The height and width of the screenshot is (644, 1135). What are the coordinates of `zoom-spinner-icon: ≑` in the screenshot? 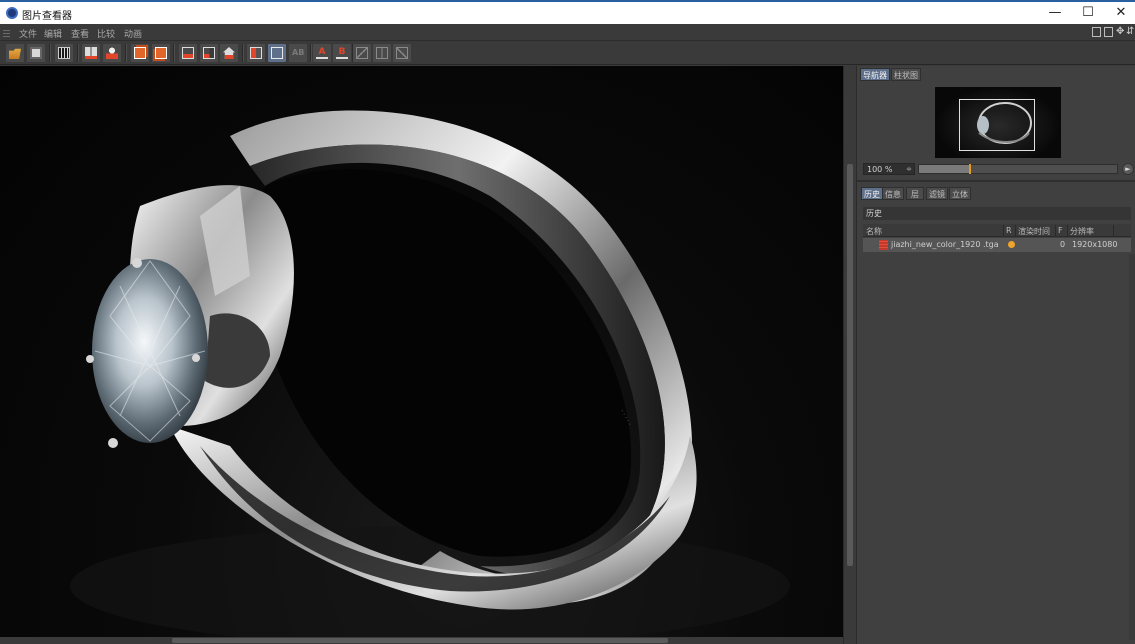 It's located at (909, 169).